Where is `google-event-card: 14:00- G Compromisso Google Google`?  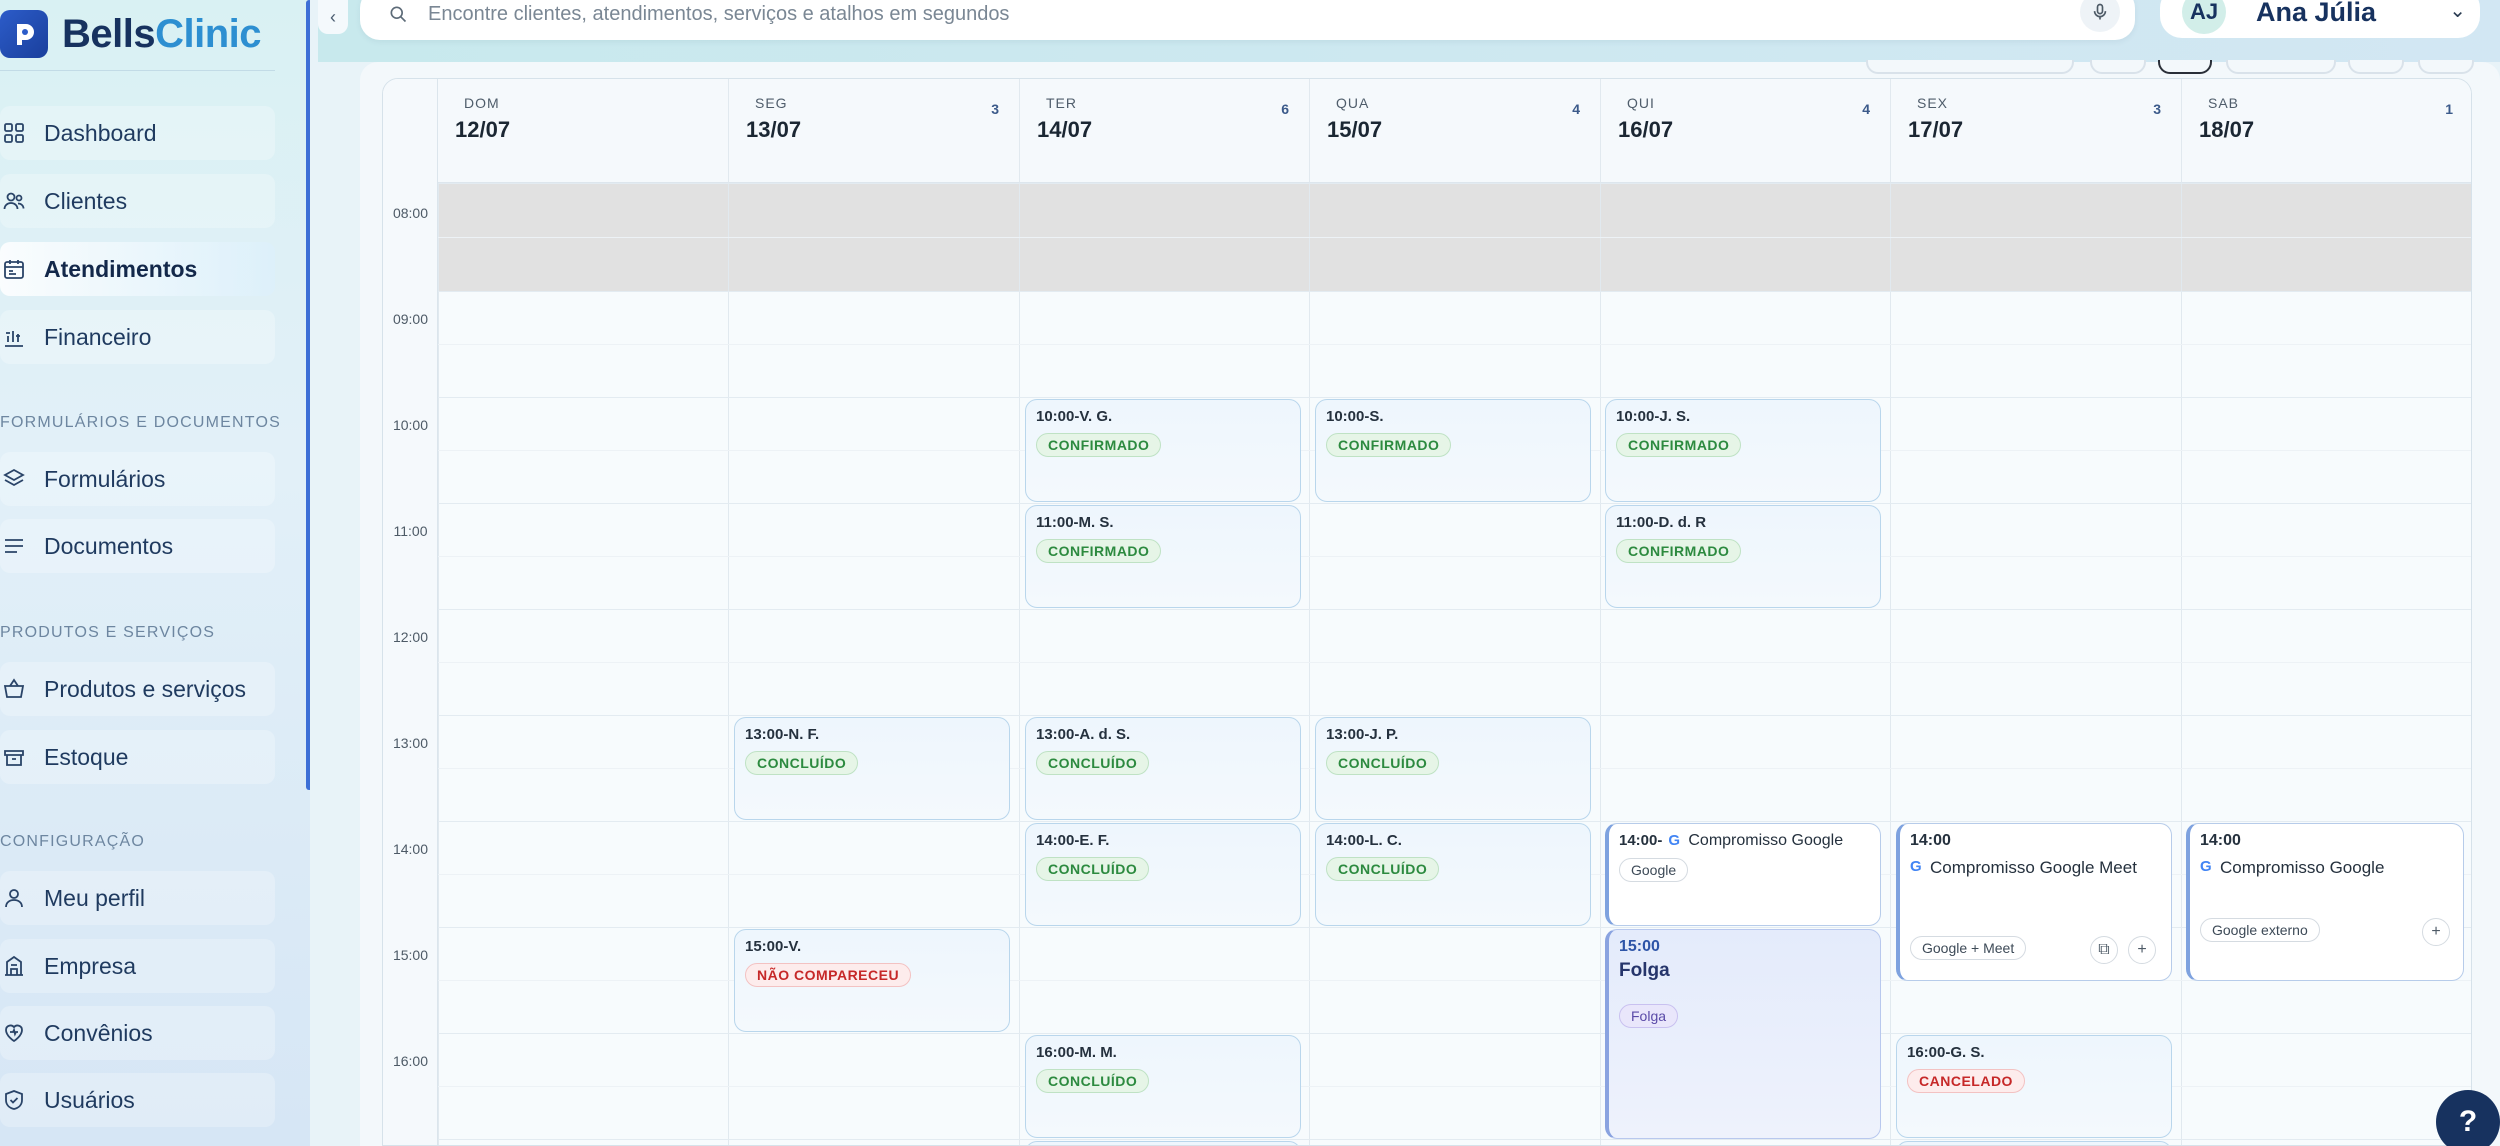 google-event-card: 14:00- G Compromisso Google Google is located at coordinates (1743, 874).